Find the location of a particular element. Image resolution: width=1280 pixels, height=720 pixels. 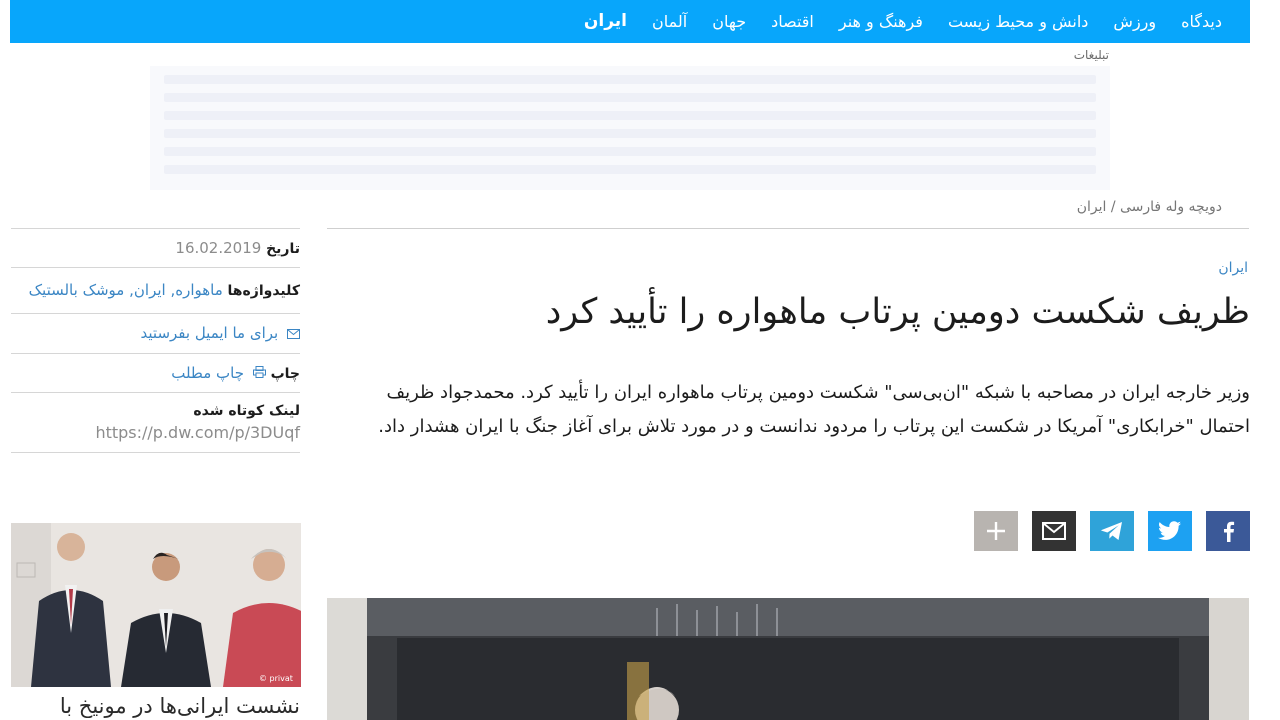

plus-icon is located at coordinates (996, 531).